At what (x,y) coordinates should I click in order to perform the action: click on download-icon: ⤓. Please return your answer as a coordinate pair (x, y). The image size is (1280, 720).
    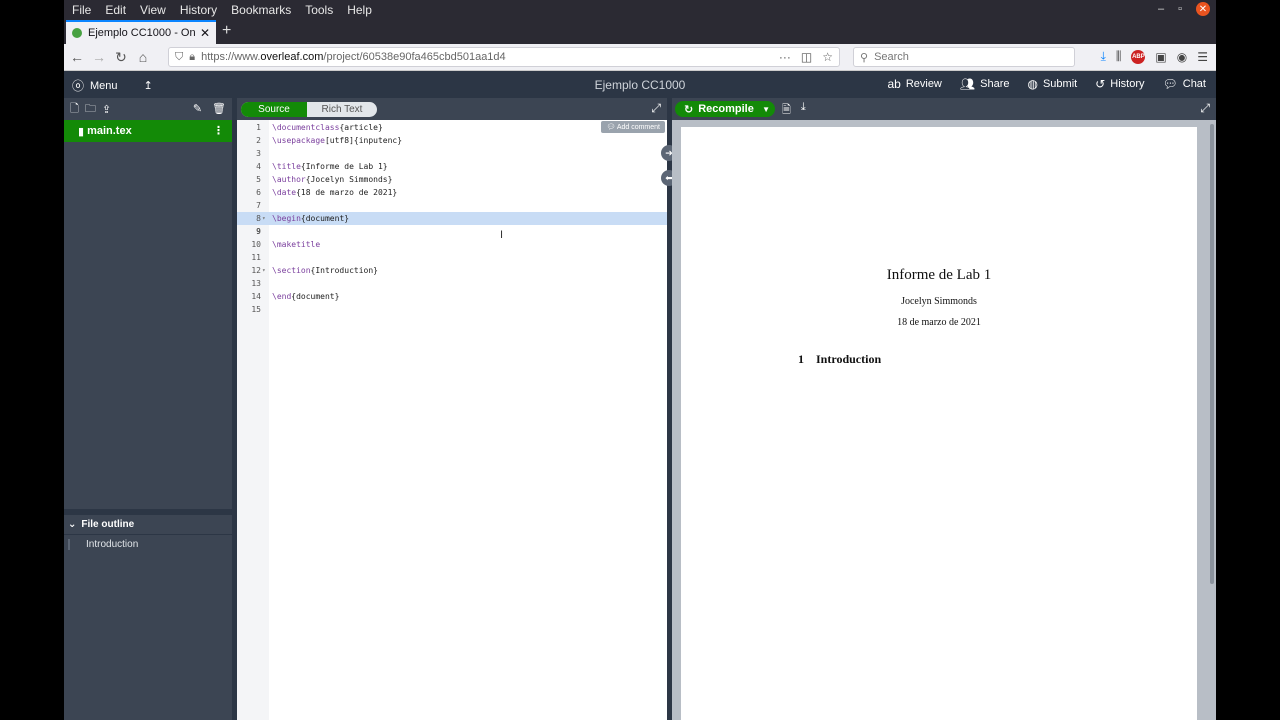
    Looking at the image, I should click on (1103, 56).